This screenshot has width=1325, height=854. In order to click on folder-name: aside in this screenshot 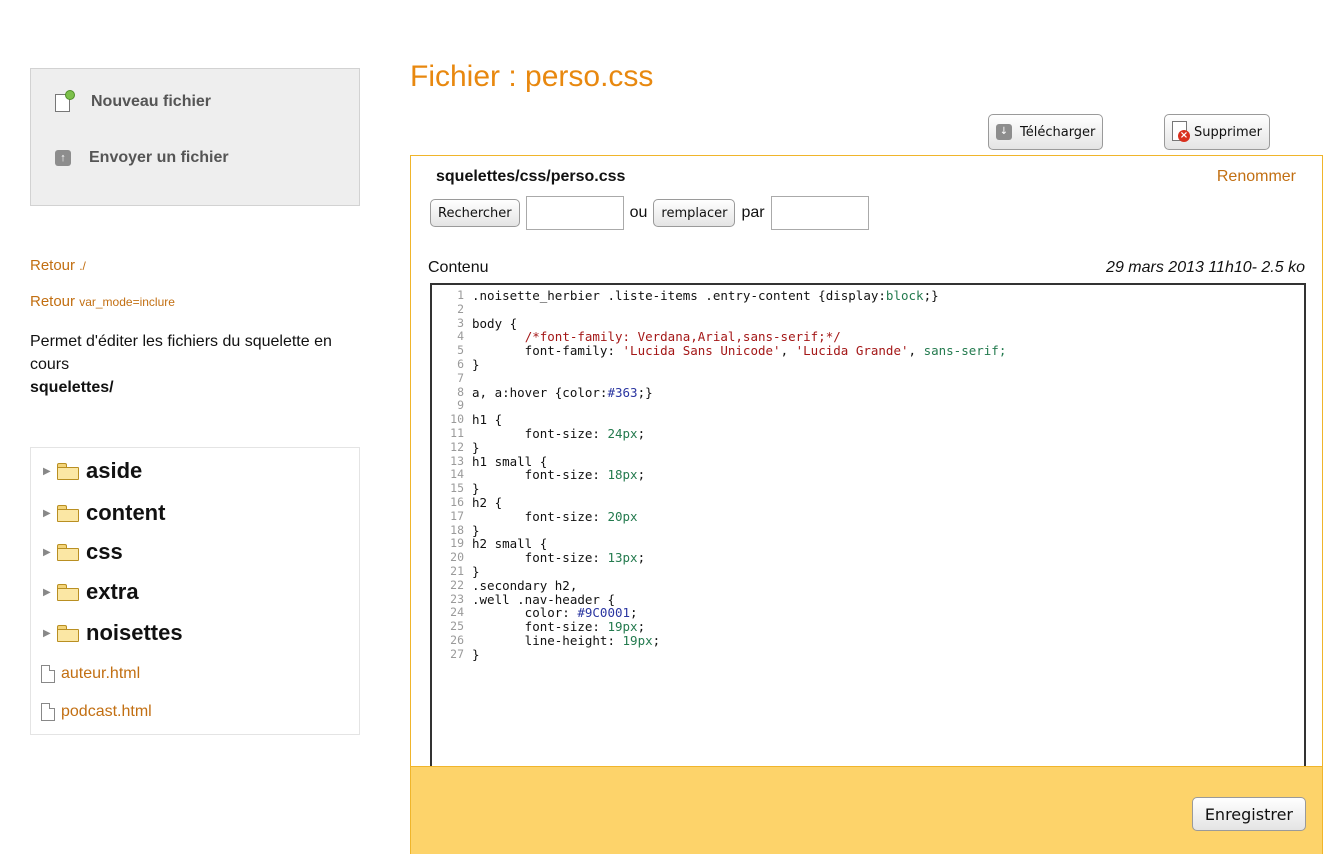, I will do `click(114, 470)`.